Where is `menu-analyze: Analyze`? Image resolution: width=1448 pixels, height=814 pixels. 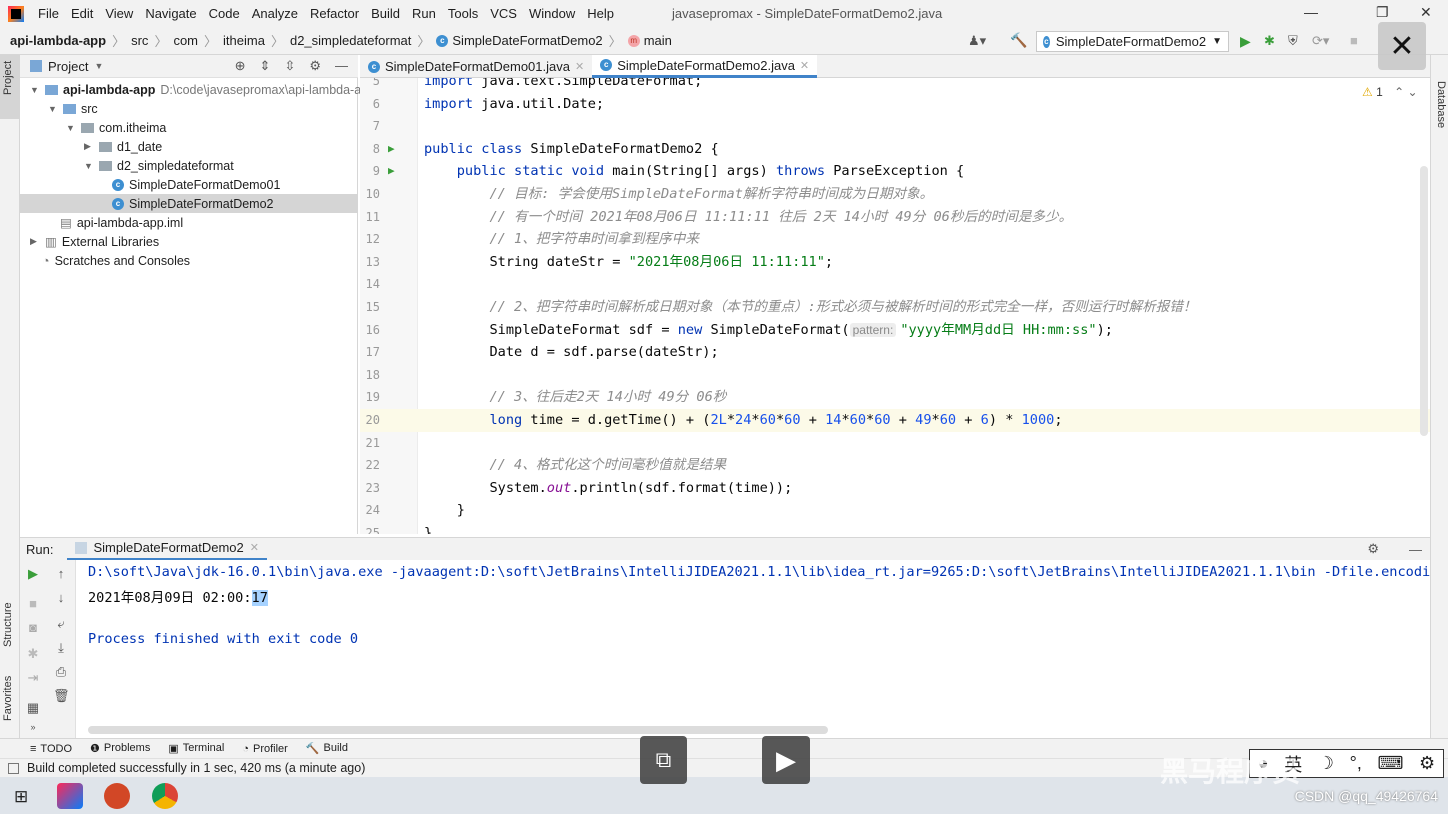 menu-analyze: Analyze is located at coordinates (275, 13).